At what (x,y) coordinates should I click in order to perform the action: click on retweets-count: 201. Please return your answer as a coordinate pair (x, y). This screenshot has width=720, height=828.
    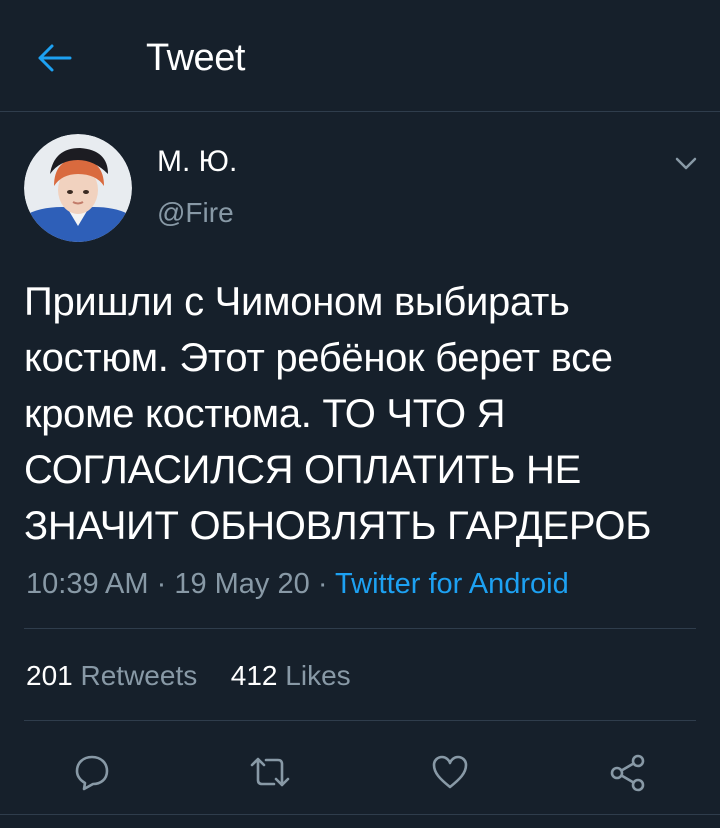
    Looking at the image, I should click on (49, 675).